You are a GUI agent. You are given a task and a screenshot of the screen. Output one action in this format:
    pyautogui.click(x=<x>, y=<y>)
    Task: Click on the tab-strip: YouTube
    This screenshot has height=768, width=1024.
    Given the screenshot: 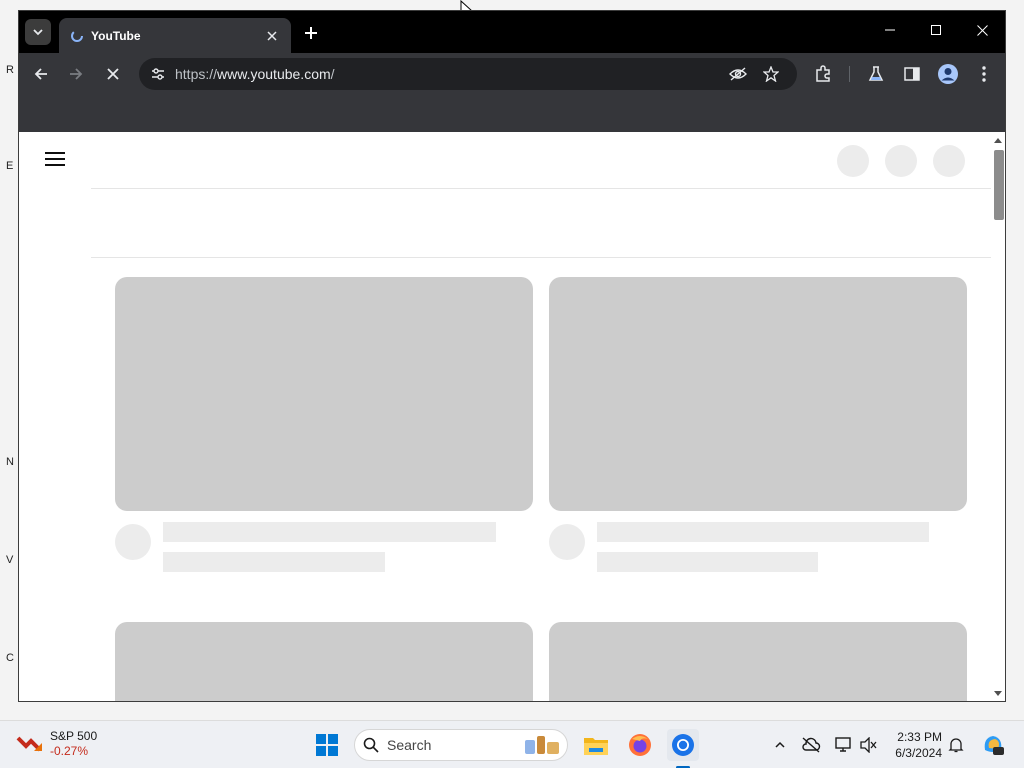 What is the action you would take?
    pyautogui.click(x=512, y=32)
    